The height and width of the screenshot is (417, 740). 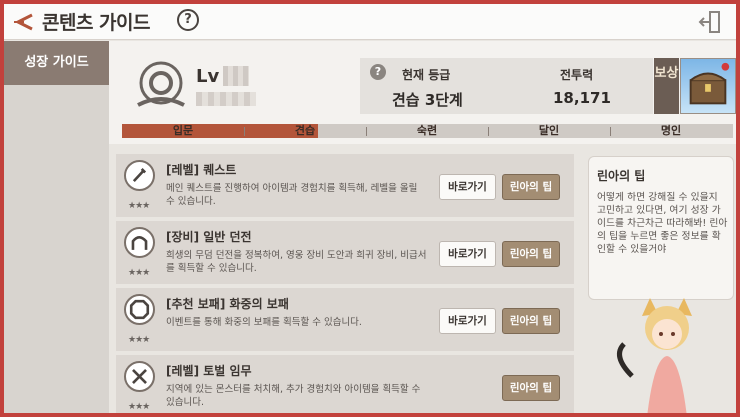 What do you see at coordinates (426, 75) in the screenshot?
I see `grade-label: 현재 등급` at bounding box center [426, 75].